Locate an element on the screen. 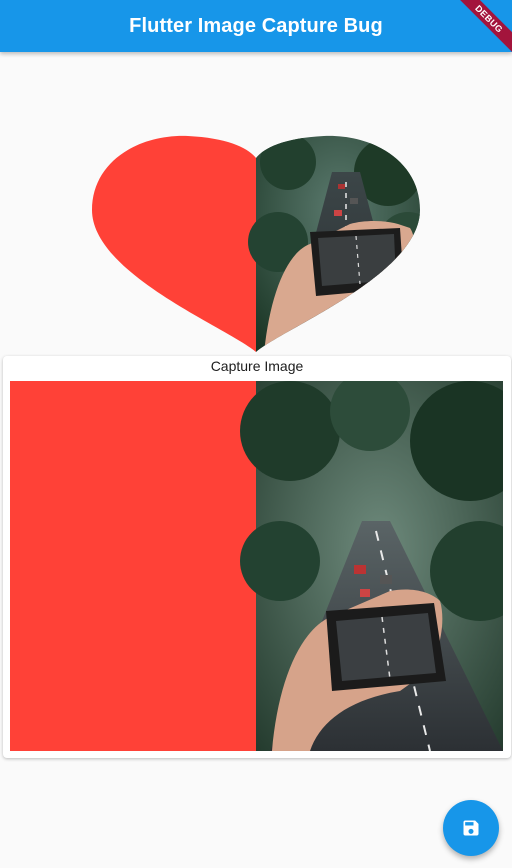 This screenshot has height=868, width=512. debug-banner: DEBUG is located at coordinates (482, 30).